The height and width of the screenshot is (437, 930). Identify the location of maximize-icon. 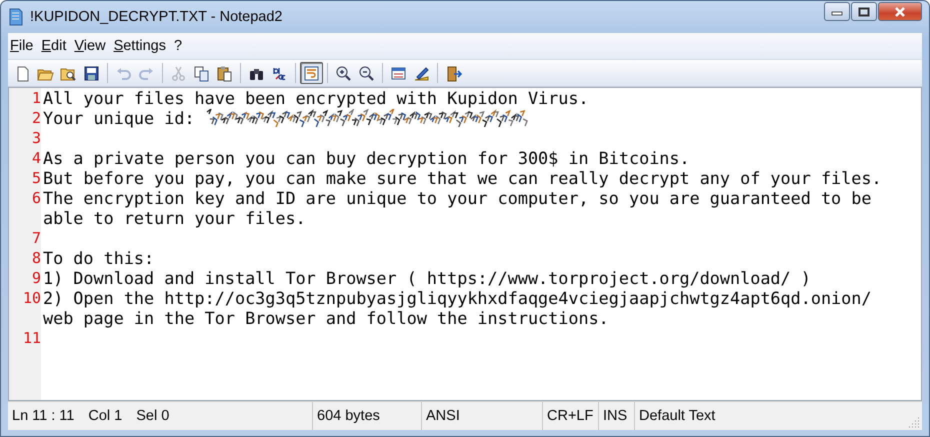
(864, 11).